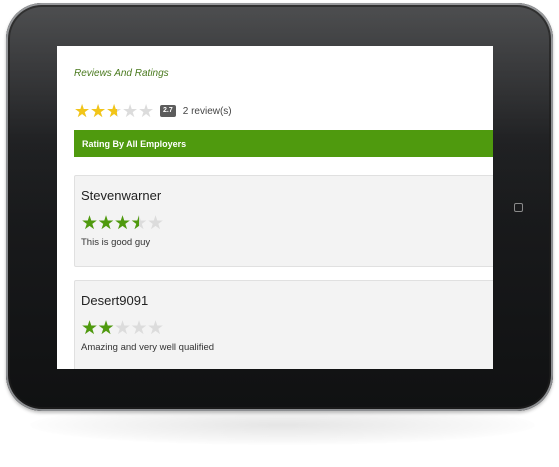 This screenshot has width=559, height=467. I want to click on summary-stars: ★★★★★★★★★★, so click(114, 111).